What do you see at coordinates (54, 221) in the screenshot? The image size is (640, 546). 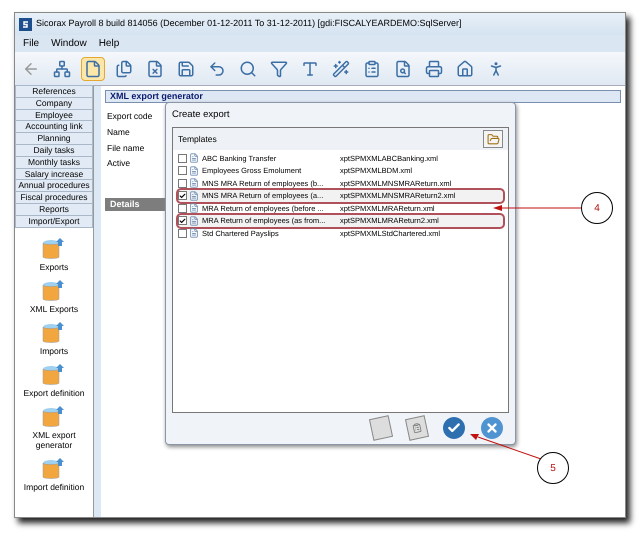 I see `sidebar-section-button: Import/Export` at bounding box center [54, 221].